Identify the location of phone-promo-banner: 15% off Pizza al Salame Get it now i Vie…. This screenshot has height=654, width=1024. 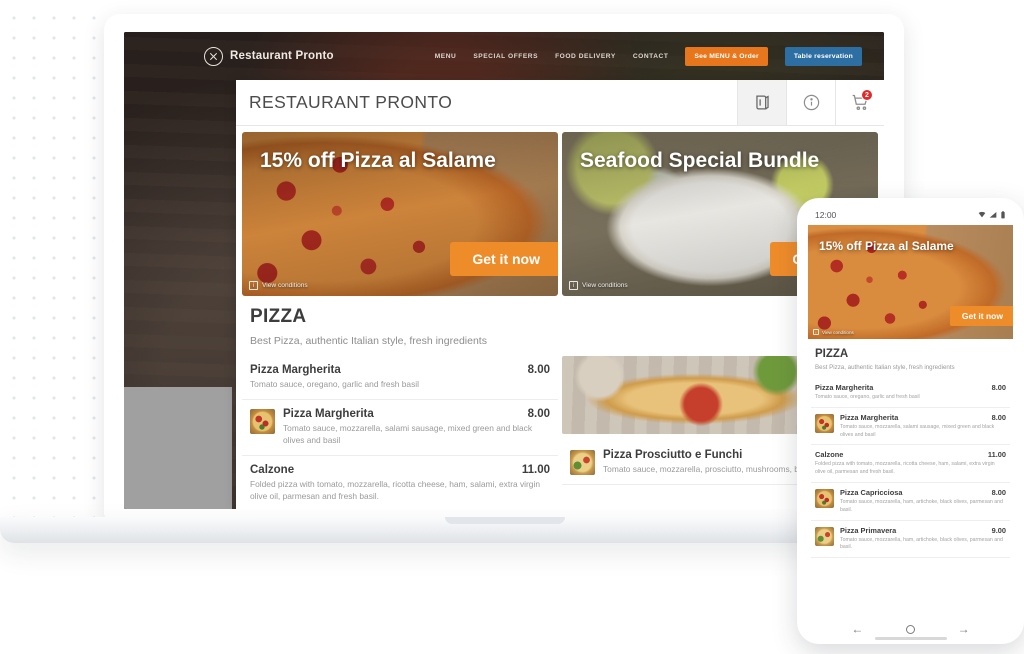
(910, 282).